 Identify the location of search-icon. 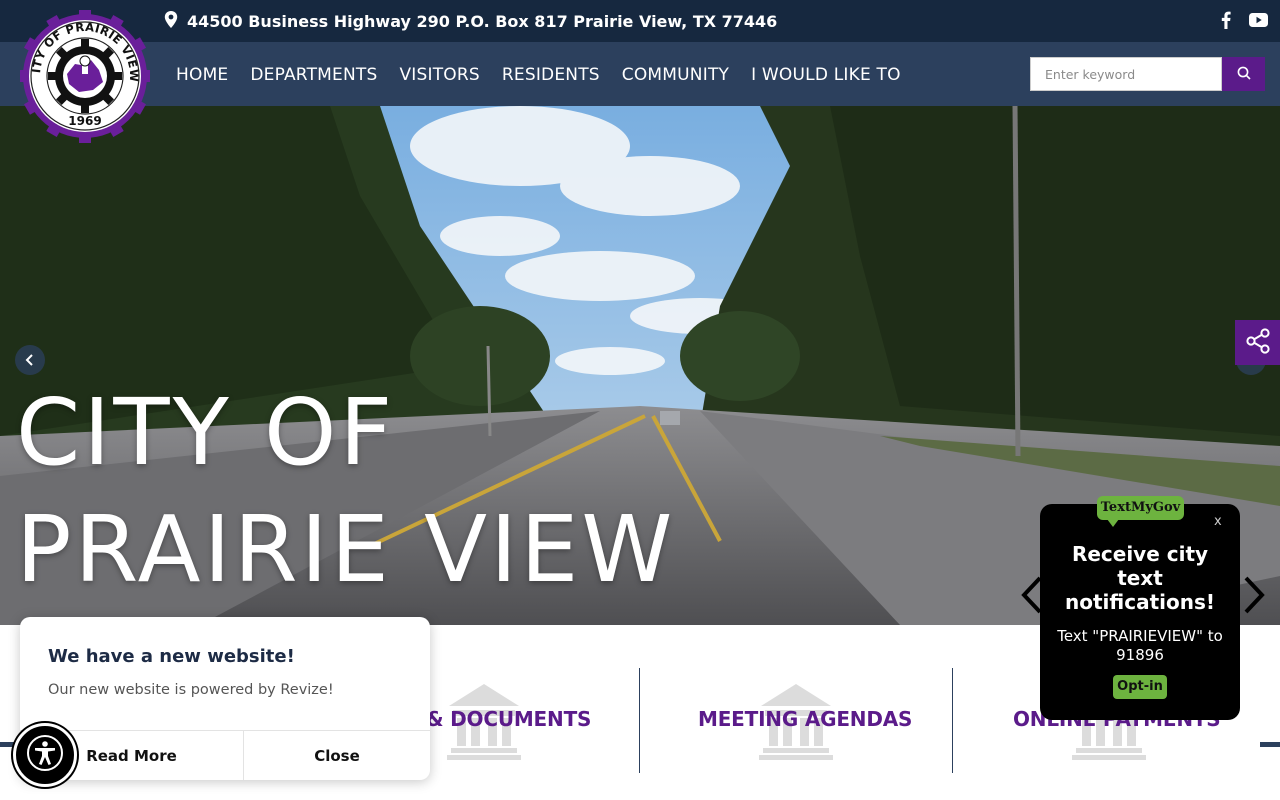
(1244, 74).